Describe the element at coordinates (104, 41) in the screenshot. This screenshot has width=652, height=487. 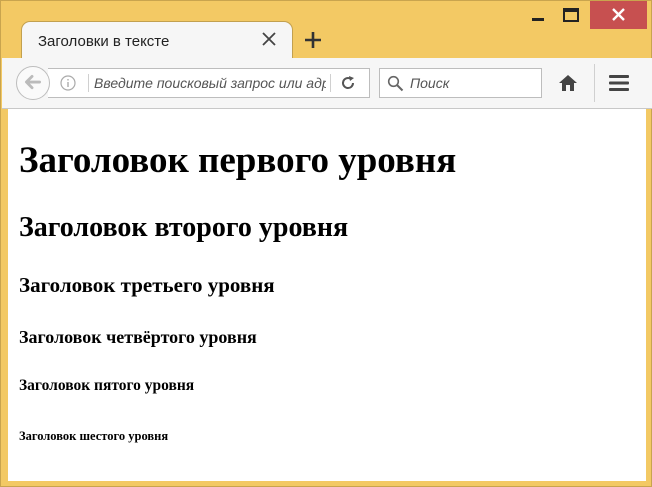
I see `tab-title: Заголовки в тексте` at that location.